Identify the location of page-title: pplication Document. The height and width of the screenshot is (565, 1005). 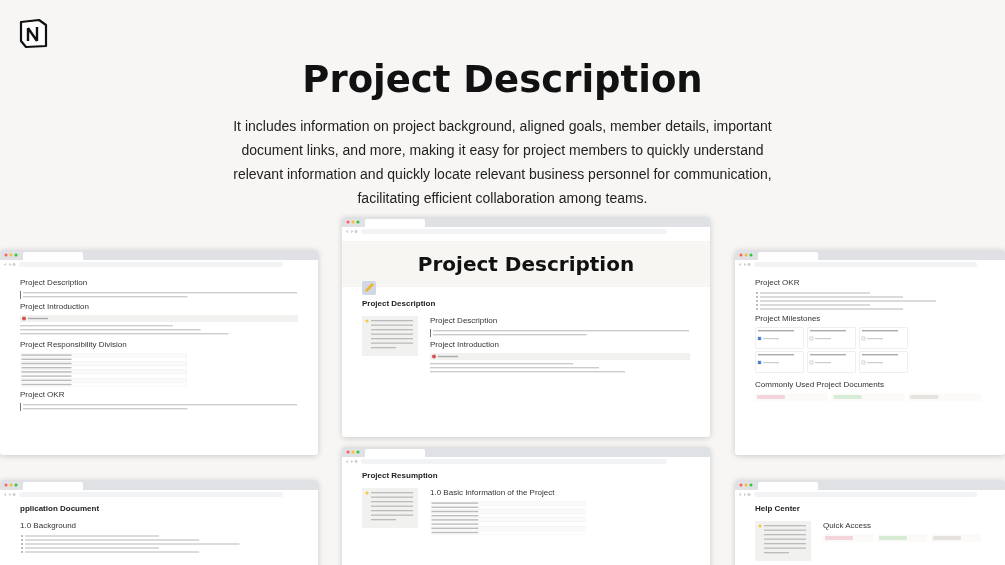
(60, 508).